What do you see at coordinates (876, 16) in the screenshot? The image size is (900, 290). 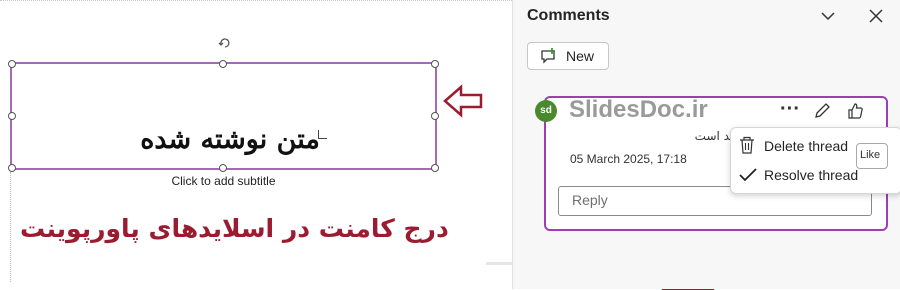 I see `close-icon` at bounding box center [876, 16].